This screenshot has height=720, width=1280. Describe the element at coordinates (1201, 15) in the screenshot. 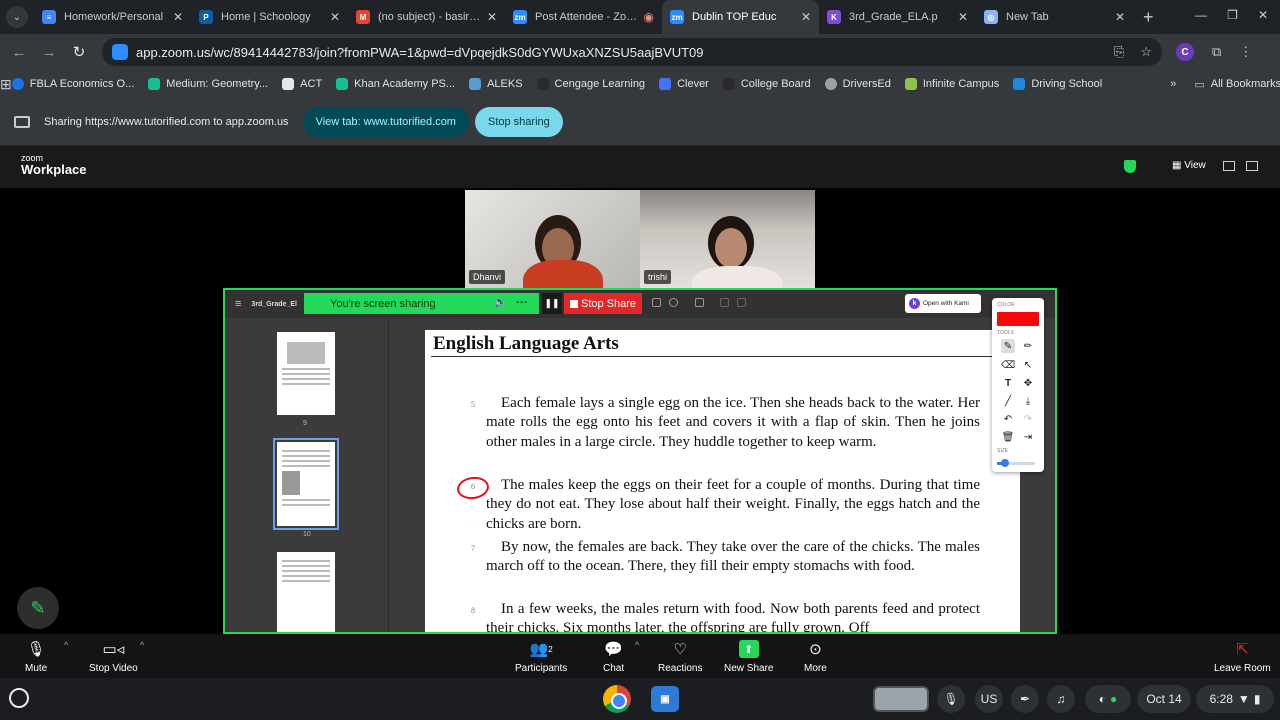

I see `minimize-icon: —` at that location.